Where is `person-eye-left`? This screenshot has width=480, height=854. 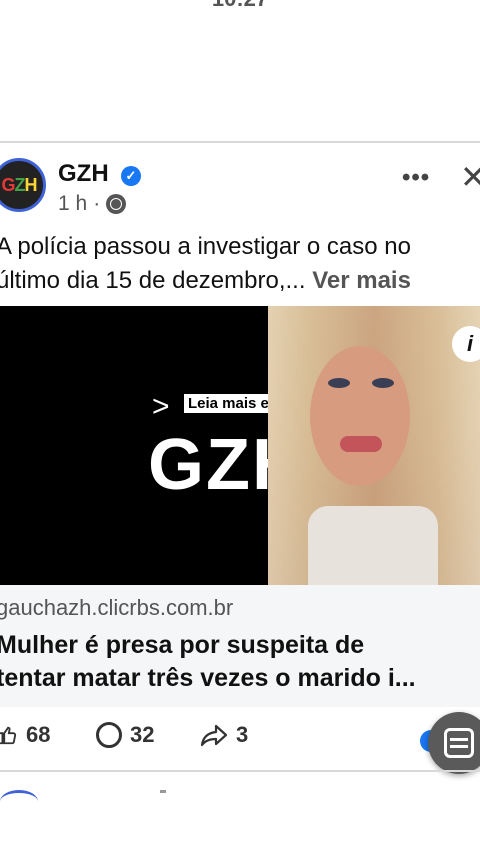
person-eye-left is located at coordinates (339, 383).